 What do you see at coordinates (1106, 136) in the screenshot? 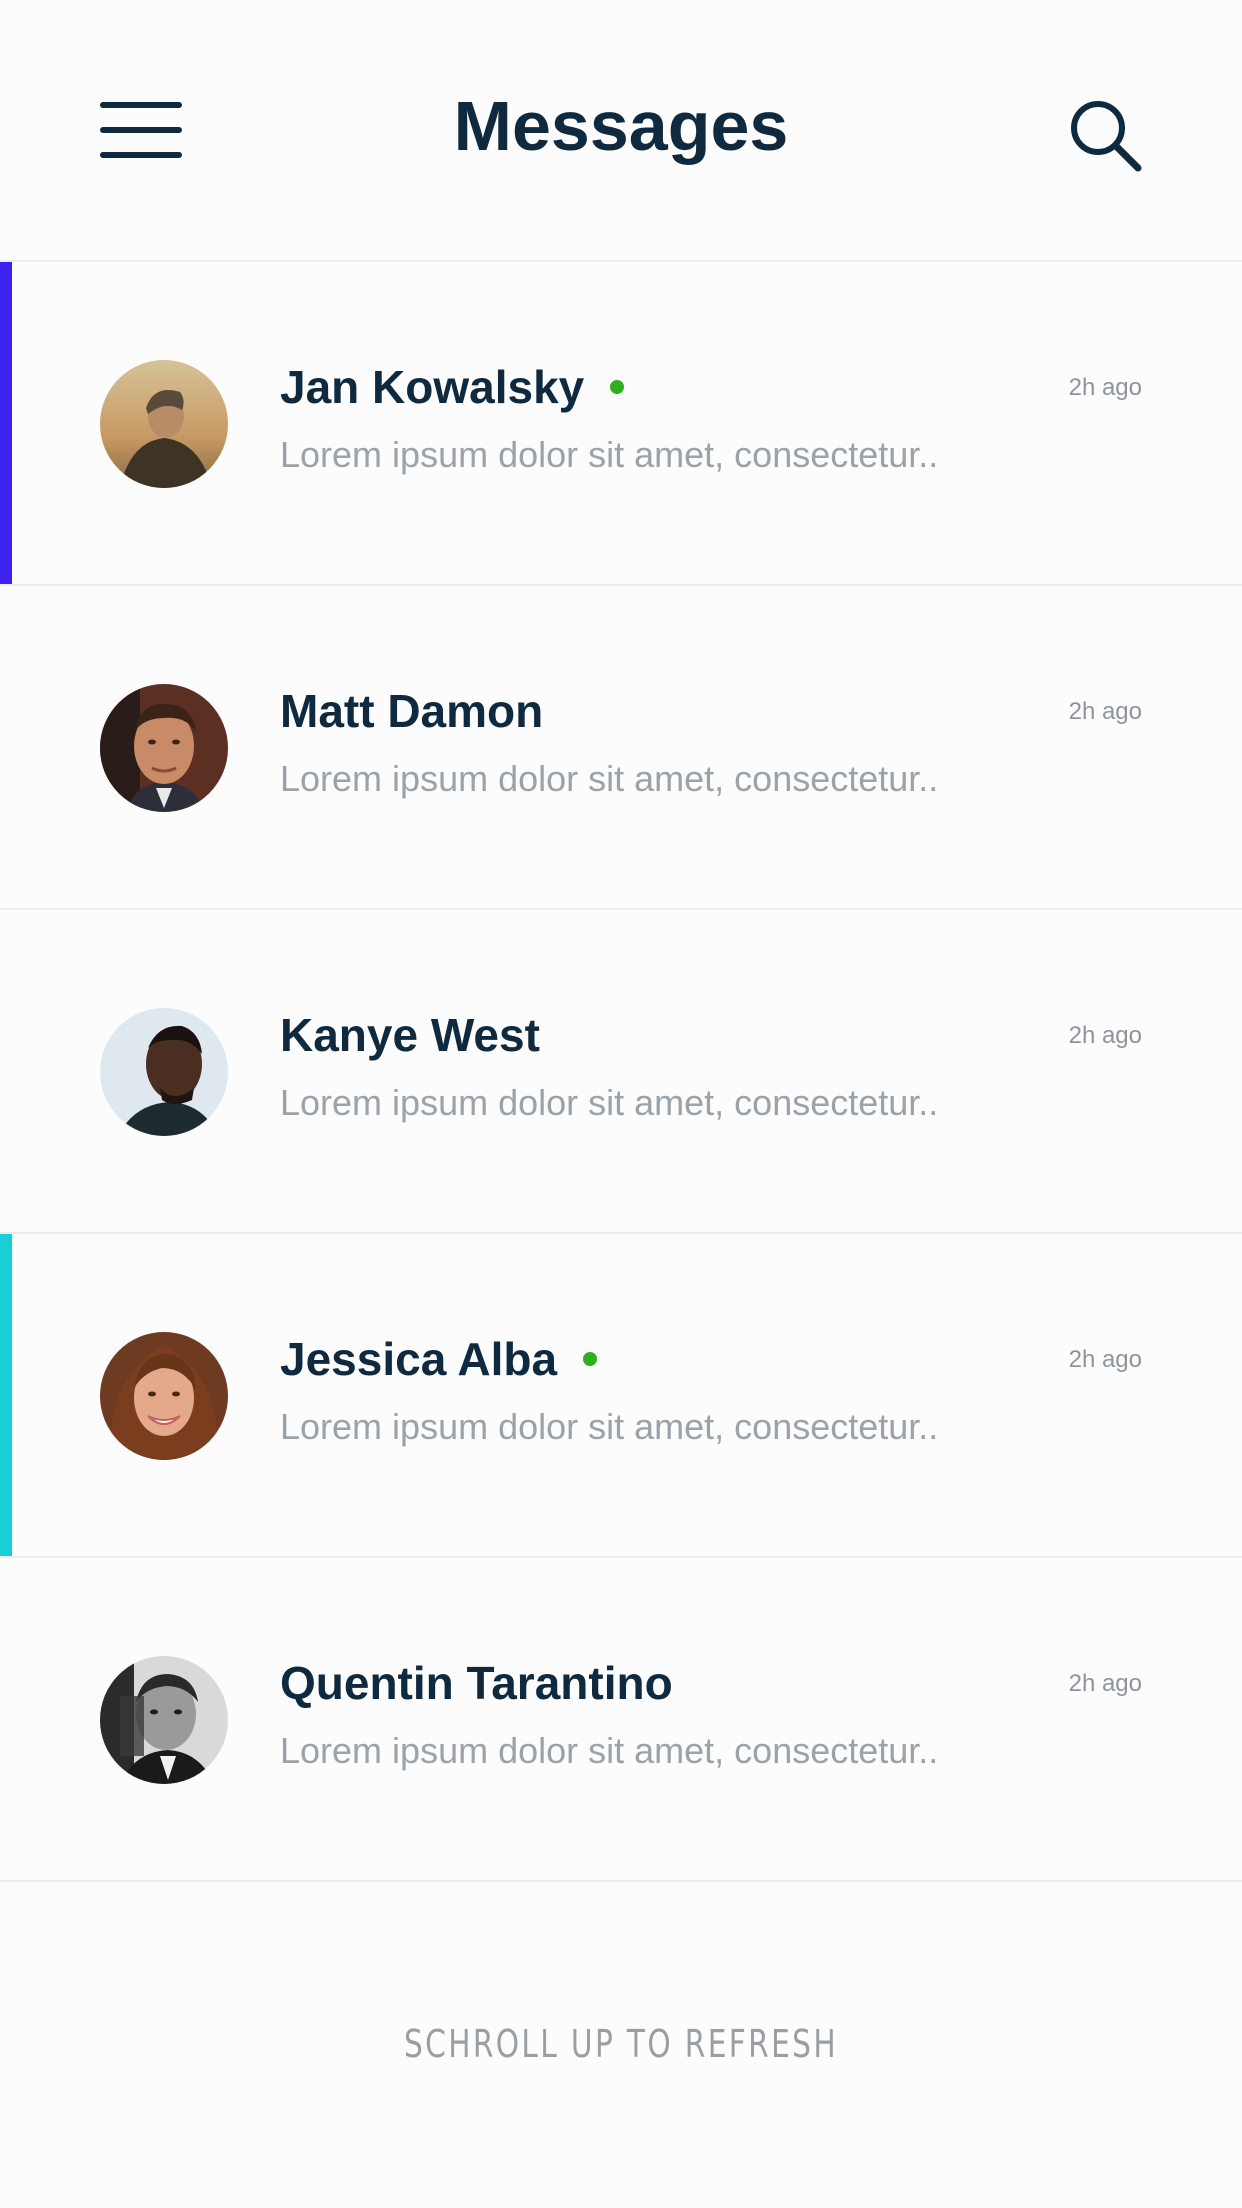
I see `search-icon` at bounding box center [1106, 136].